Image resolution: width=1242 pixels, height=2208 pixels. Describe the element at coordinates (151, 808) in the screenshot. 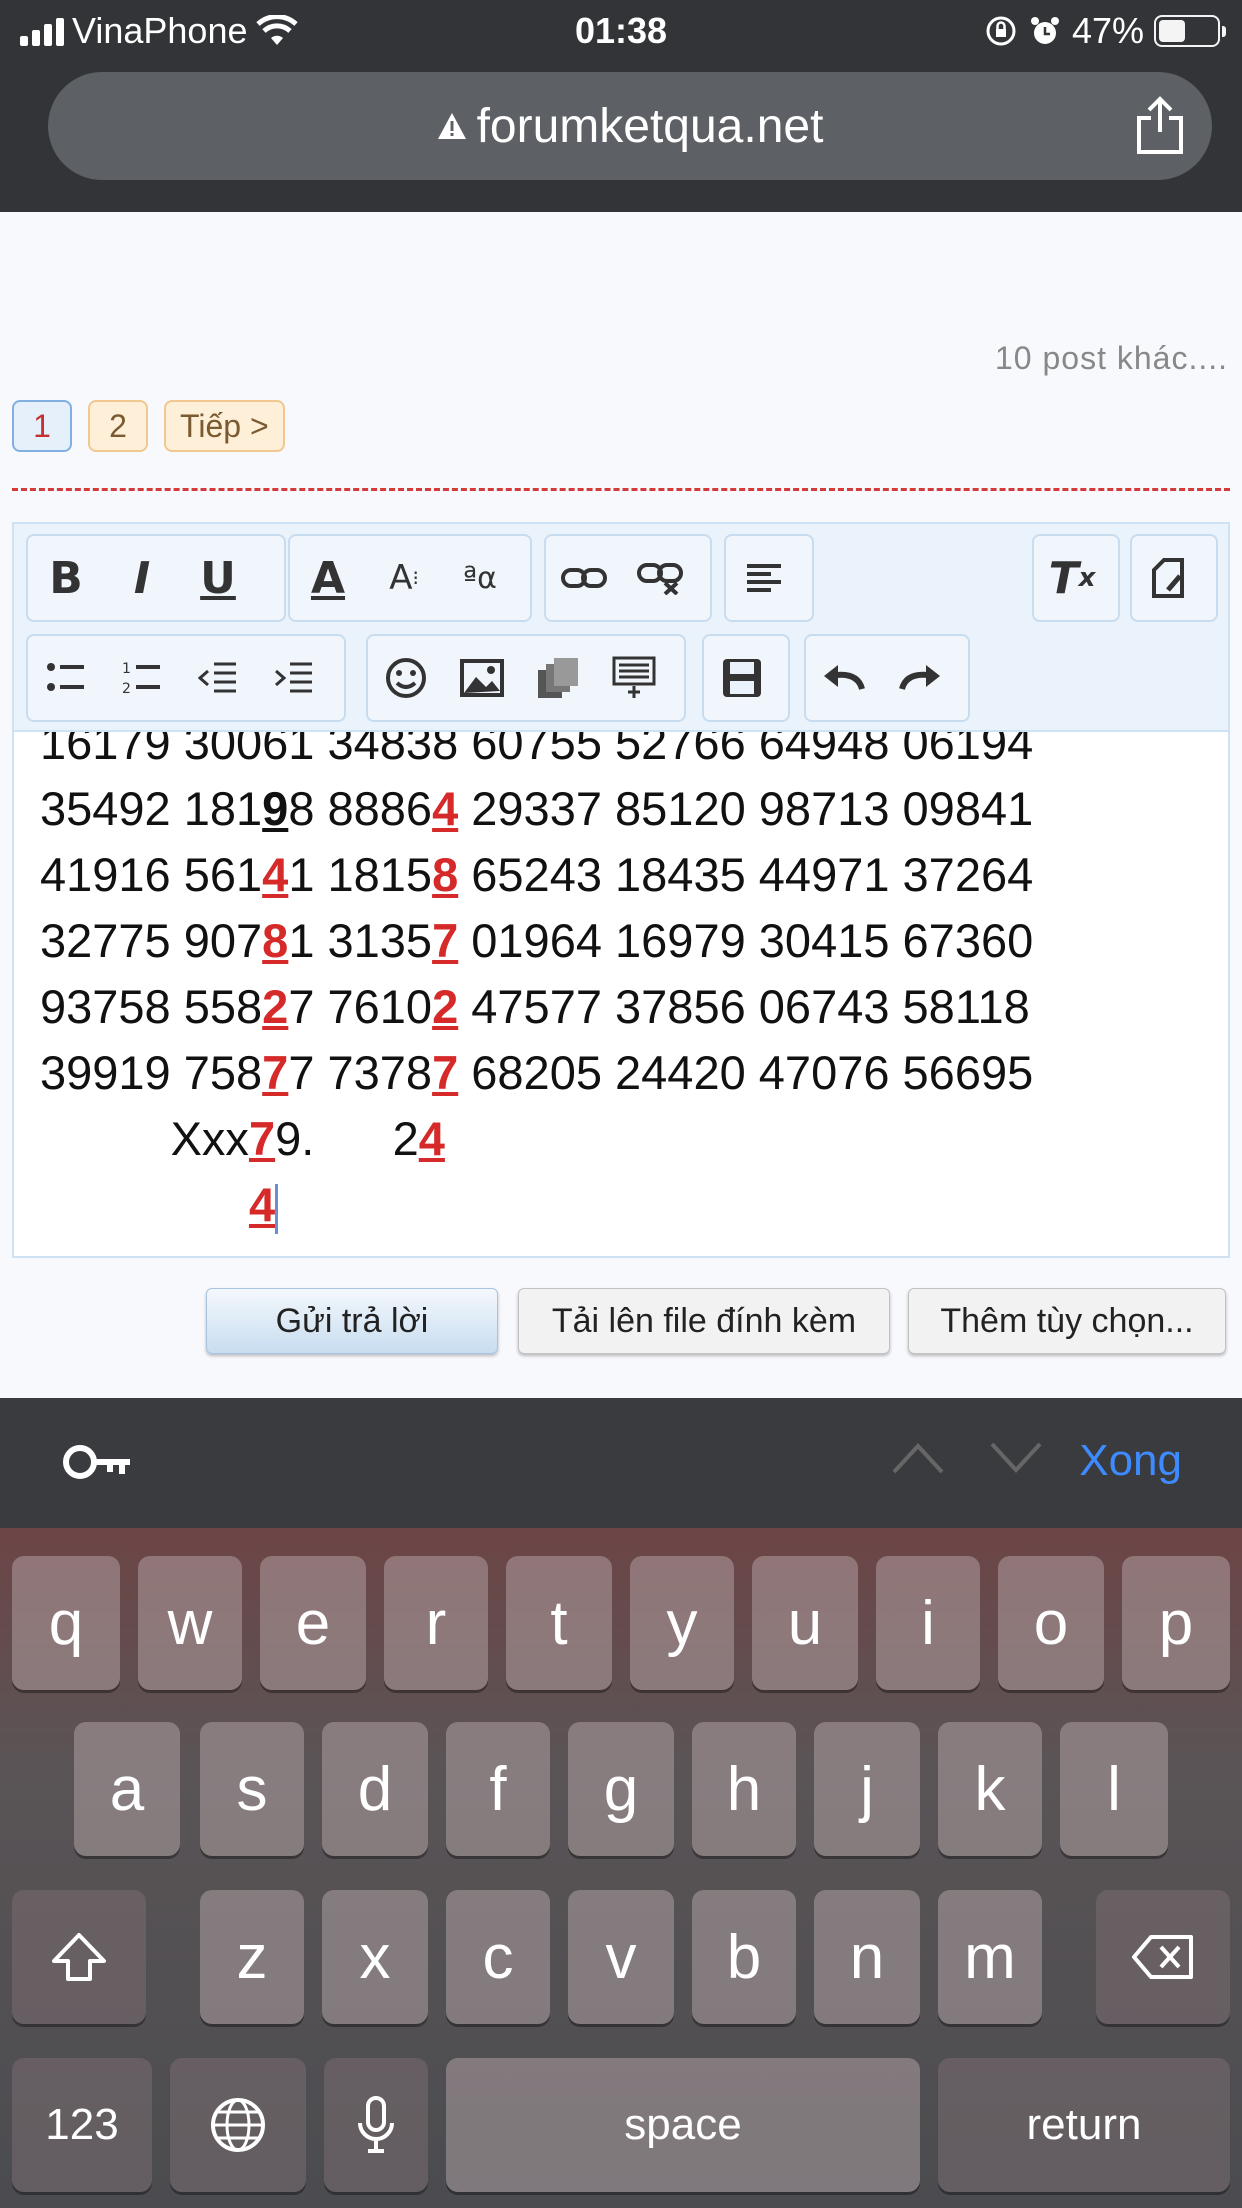

I see `line-segment: 35492 181` at that location.